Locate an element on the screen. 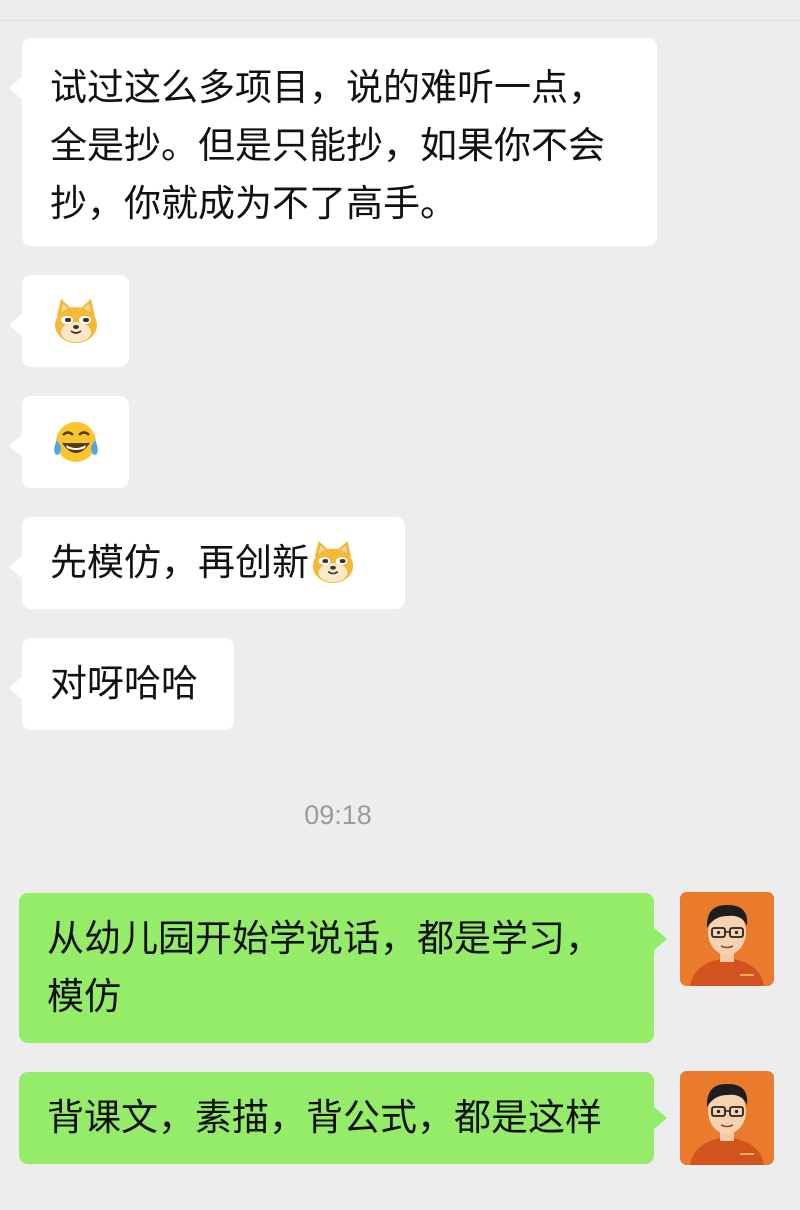 The width and height of the screenshot is (800, 1210). message-text: 先模仿，再创新 is located at coordinates (179, 562).